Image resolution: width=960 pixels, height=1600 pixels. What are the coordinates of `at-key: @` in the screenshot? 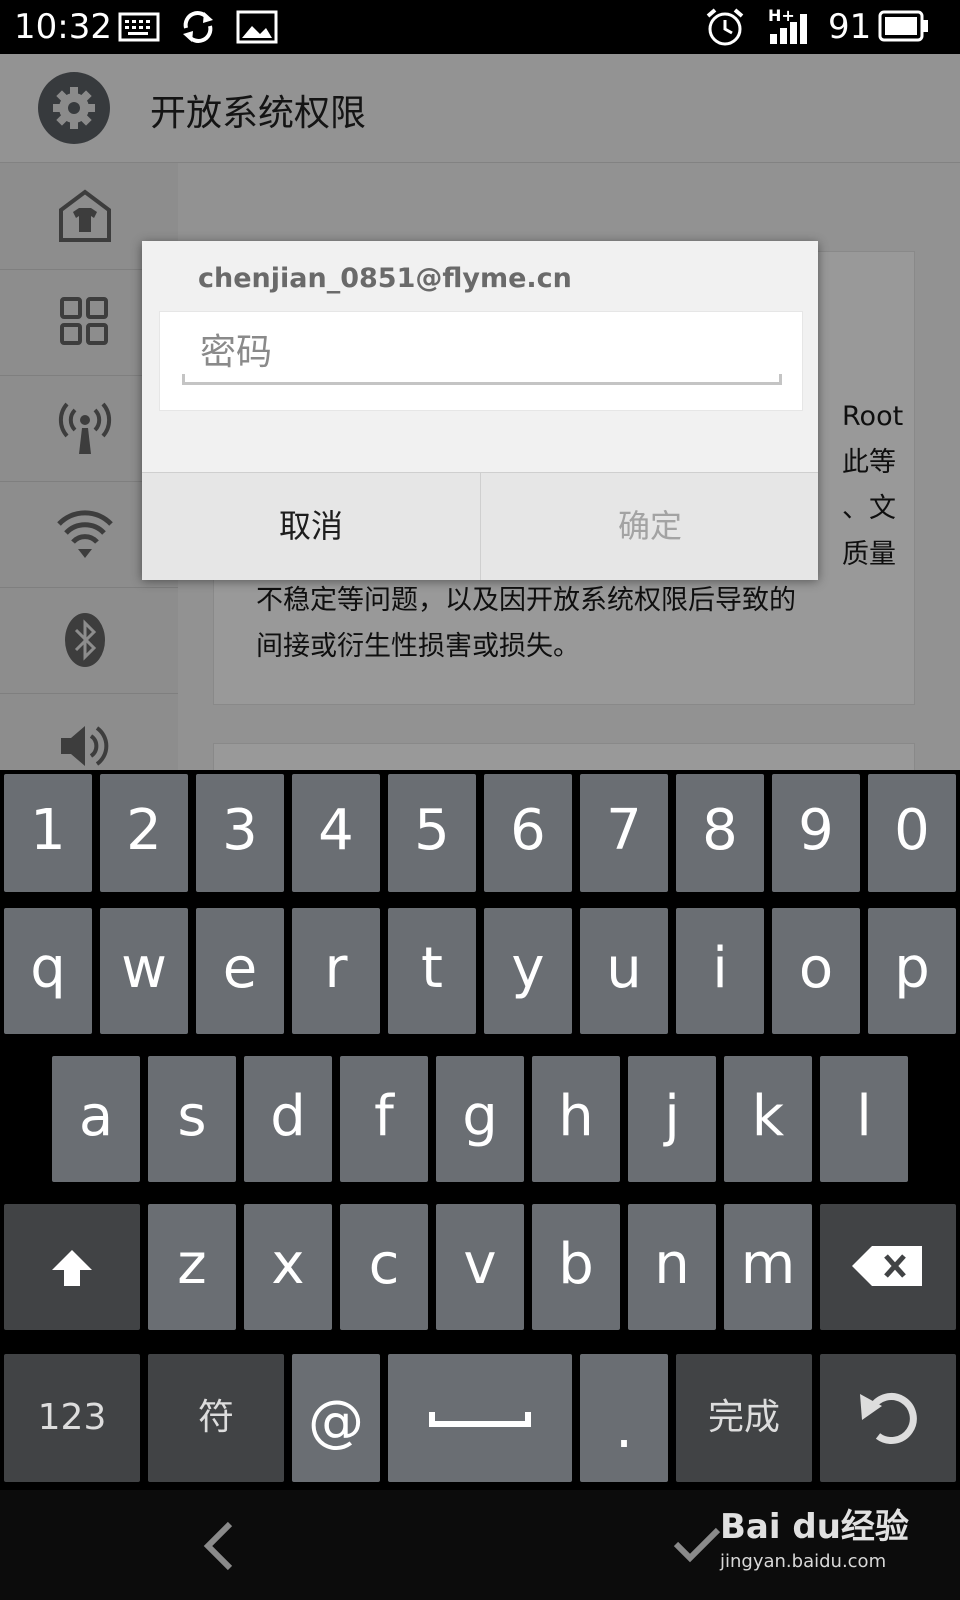 It's located at (336, 1418).